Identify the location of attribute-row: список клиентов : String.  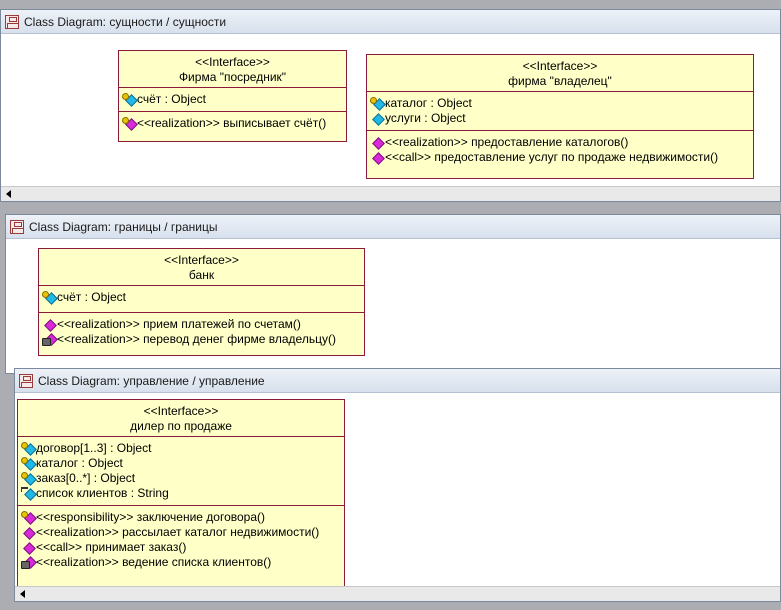
(181, 493).